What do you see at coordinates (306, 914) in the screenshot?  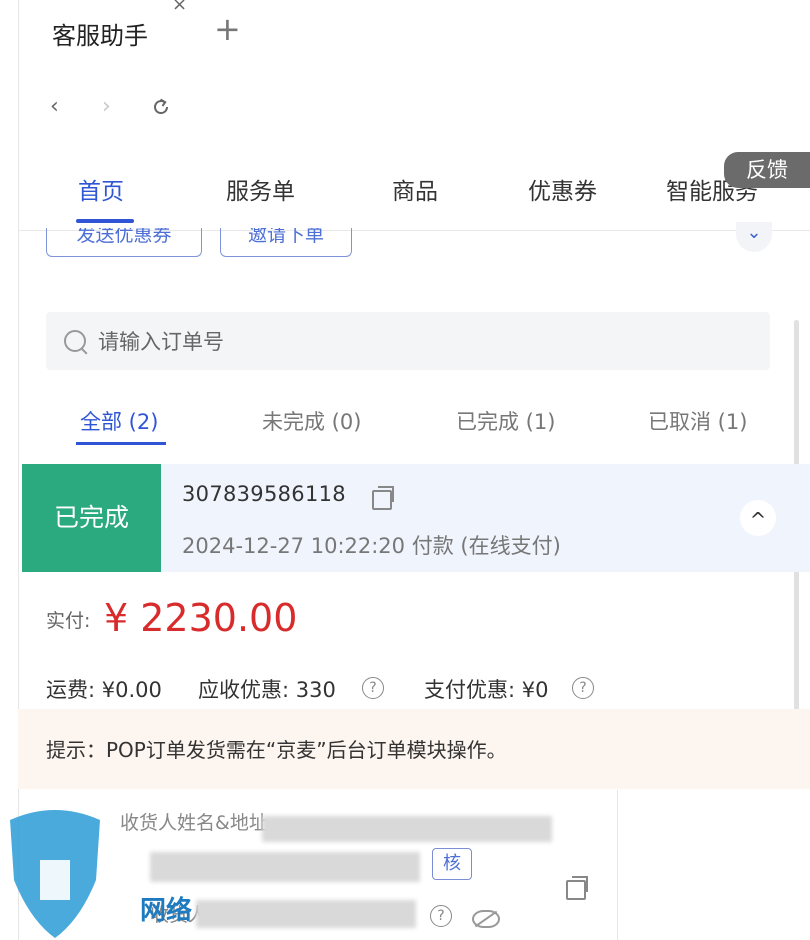 I see `masked-phone` at bounding box center [306, 914].